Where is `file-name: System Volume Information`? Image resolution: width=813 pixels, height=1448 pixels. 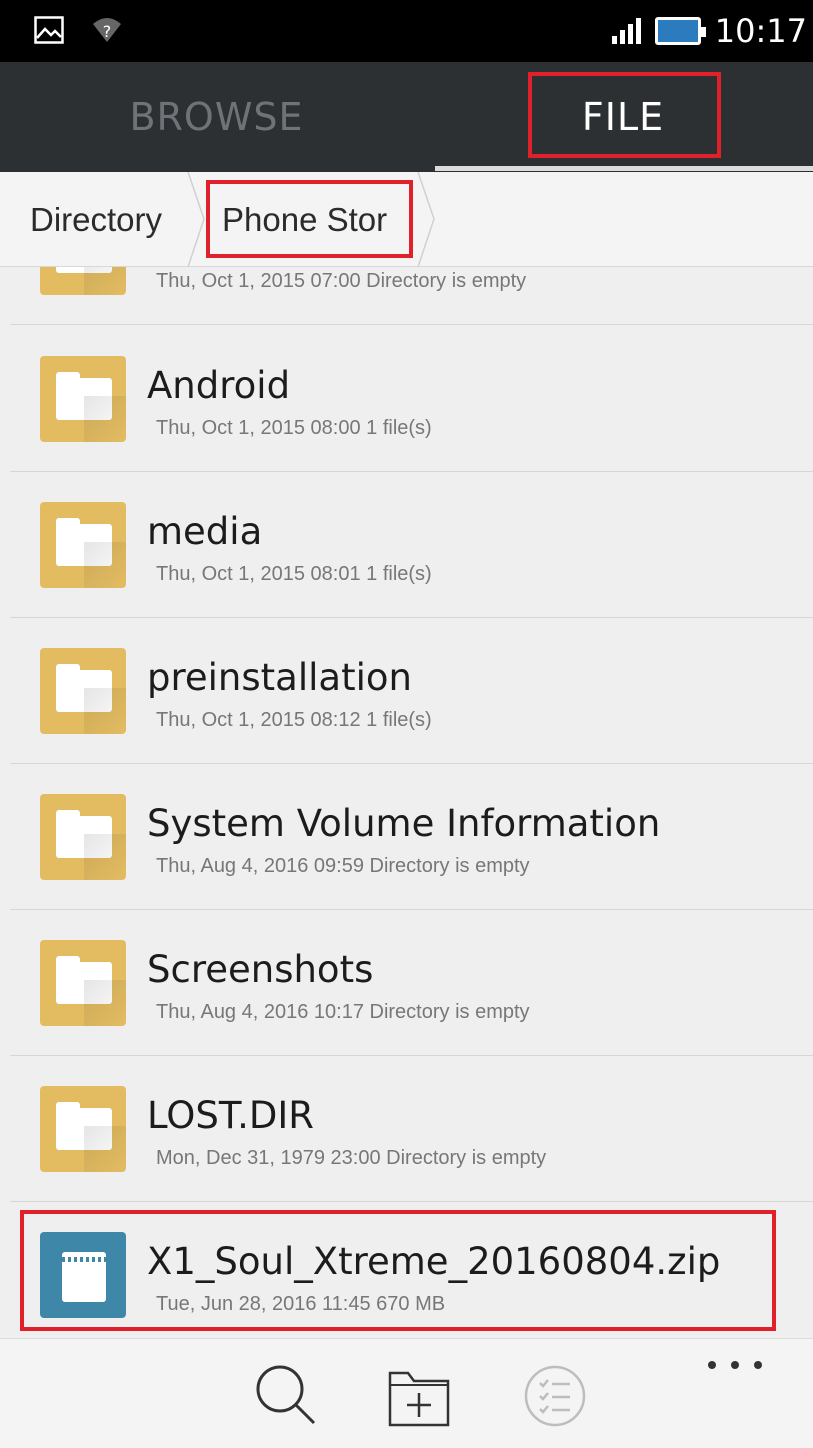
file-name: System Volume Information is located at coordinates (404, 823).